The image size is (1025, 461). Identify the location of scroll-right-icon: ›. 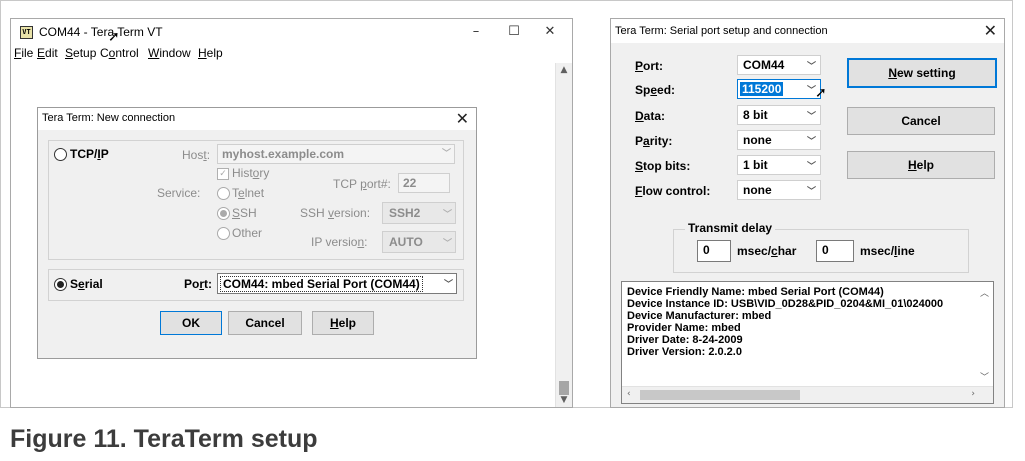
(973, 394).